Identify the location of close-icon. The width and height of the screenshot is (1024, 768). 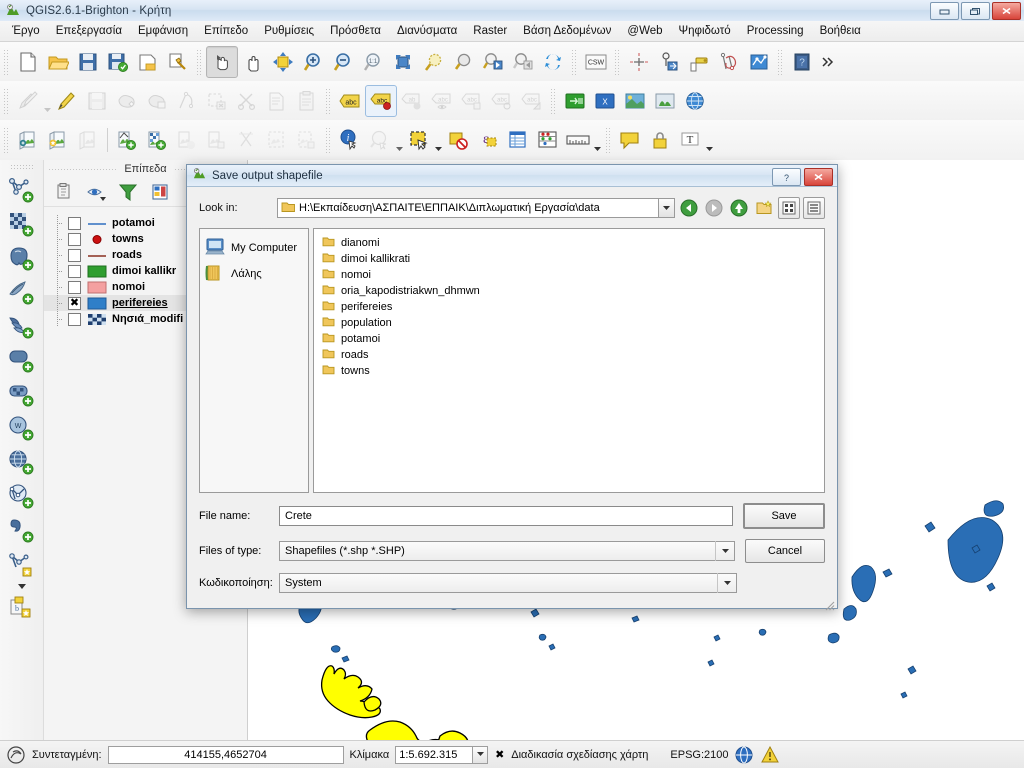
(1006, 11).